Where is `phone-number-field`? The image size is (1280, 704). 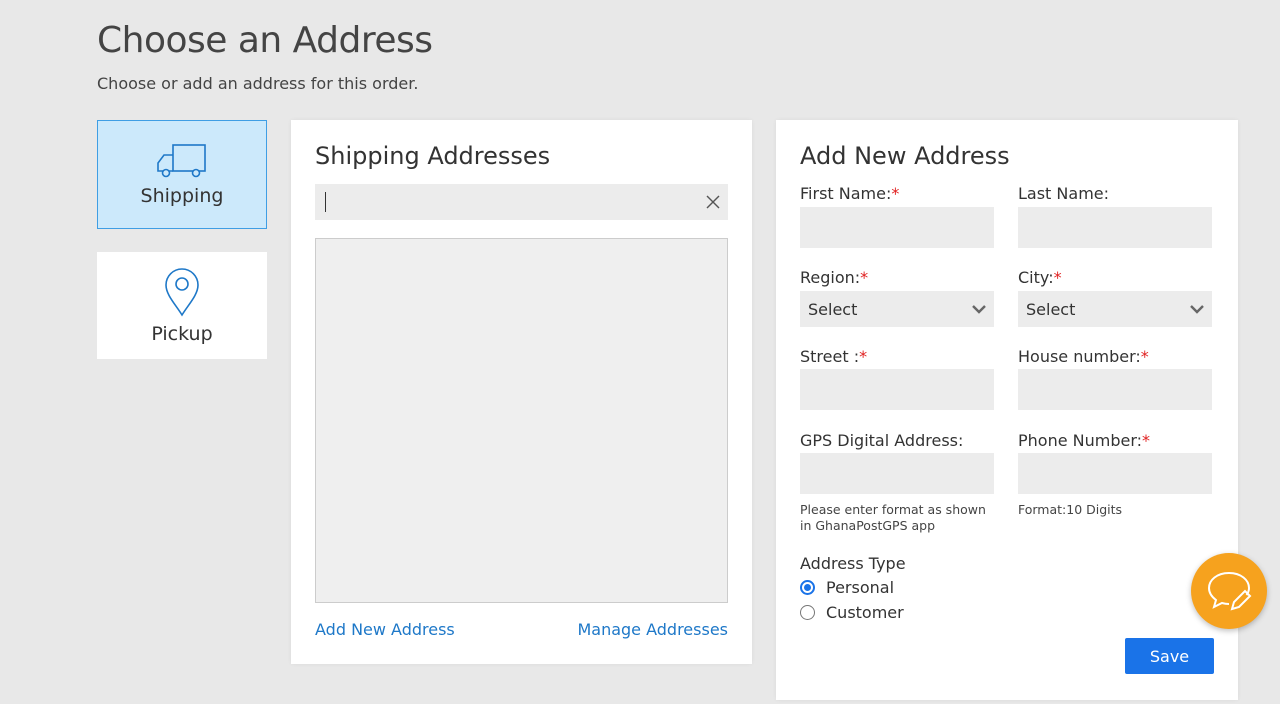
phone-number-field is located at coordinates (1115, 473).